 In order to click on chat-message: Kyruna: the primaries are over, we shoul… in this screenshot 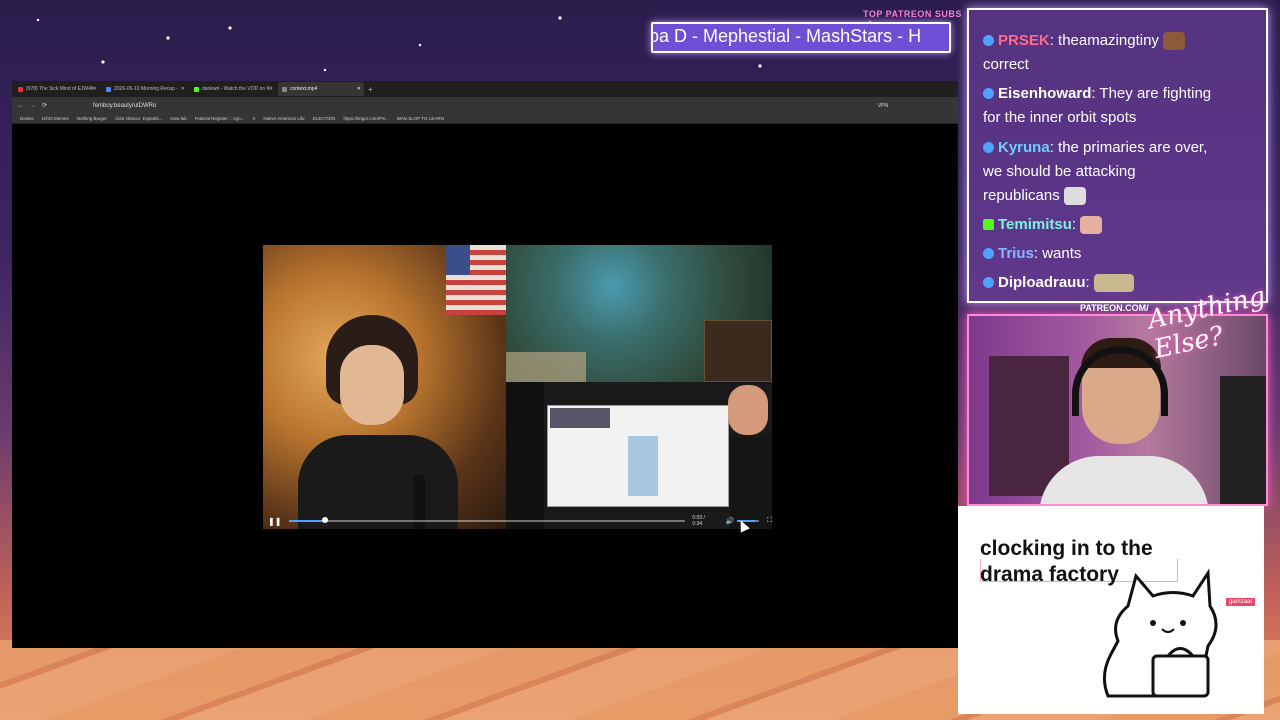, I will do `click(1120, 172)`.